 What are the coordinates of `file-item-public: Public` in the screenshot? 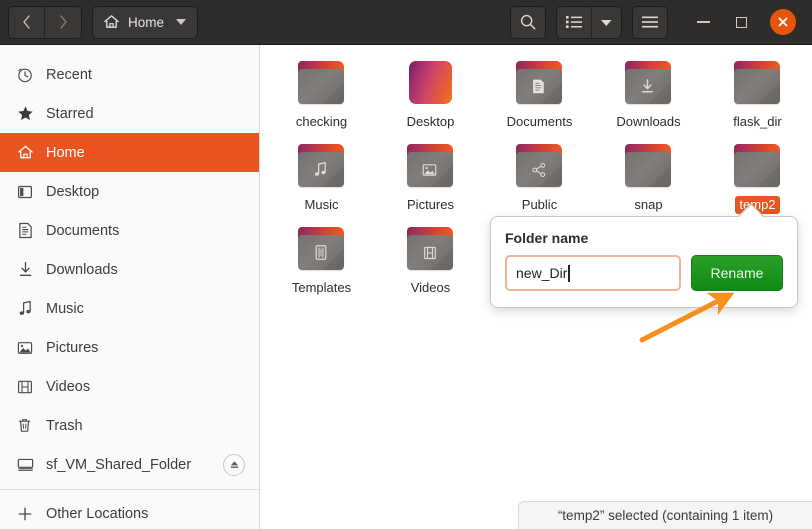 It's located at (539, 175).